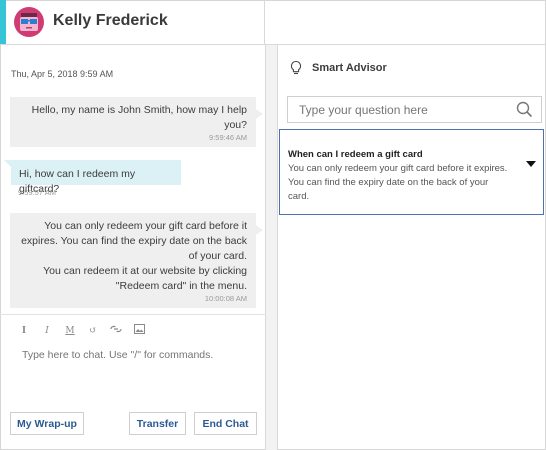  What do you see at coordinates (110, 20) in the screenshot?
I see `contact-name: Kelly Frederick` at bounding box center [110, 20].